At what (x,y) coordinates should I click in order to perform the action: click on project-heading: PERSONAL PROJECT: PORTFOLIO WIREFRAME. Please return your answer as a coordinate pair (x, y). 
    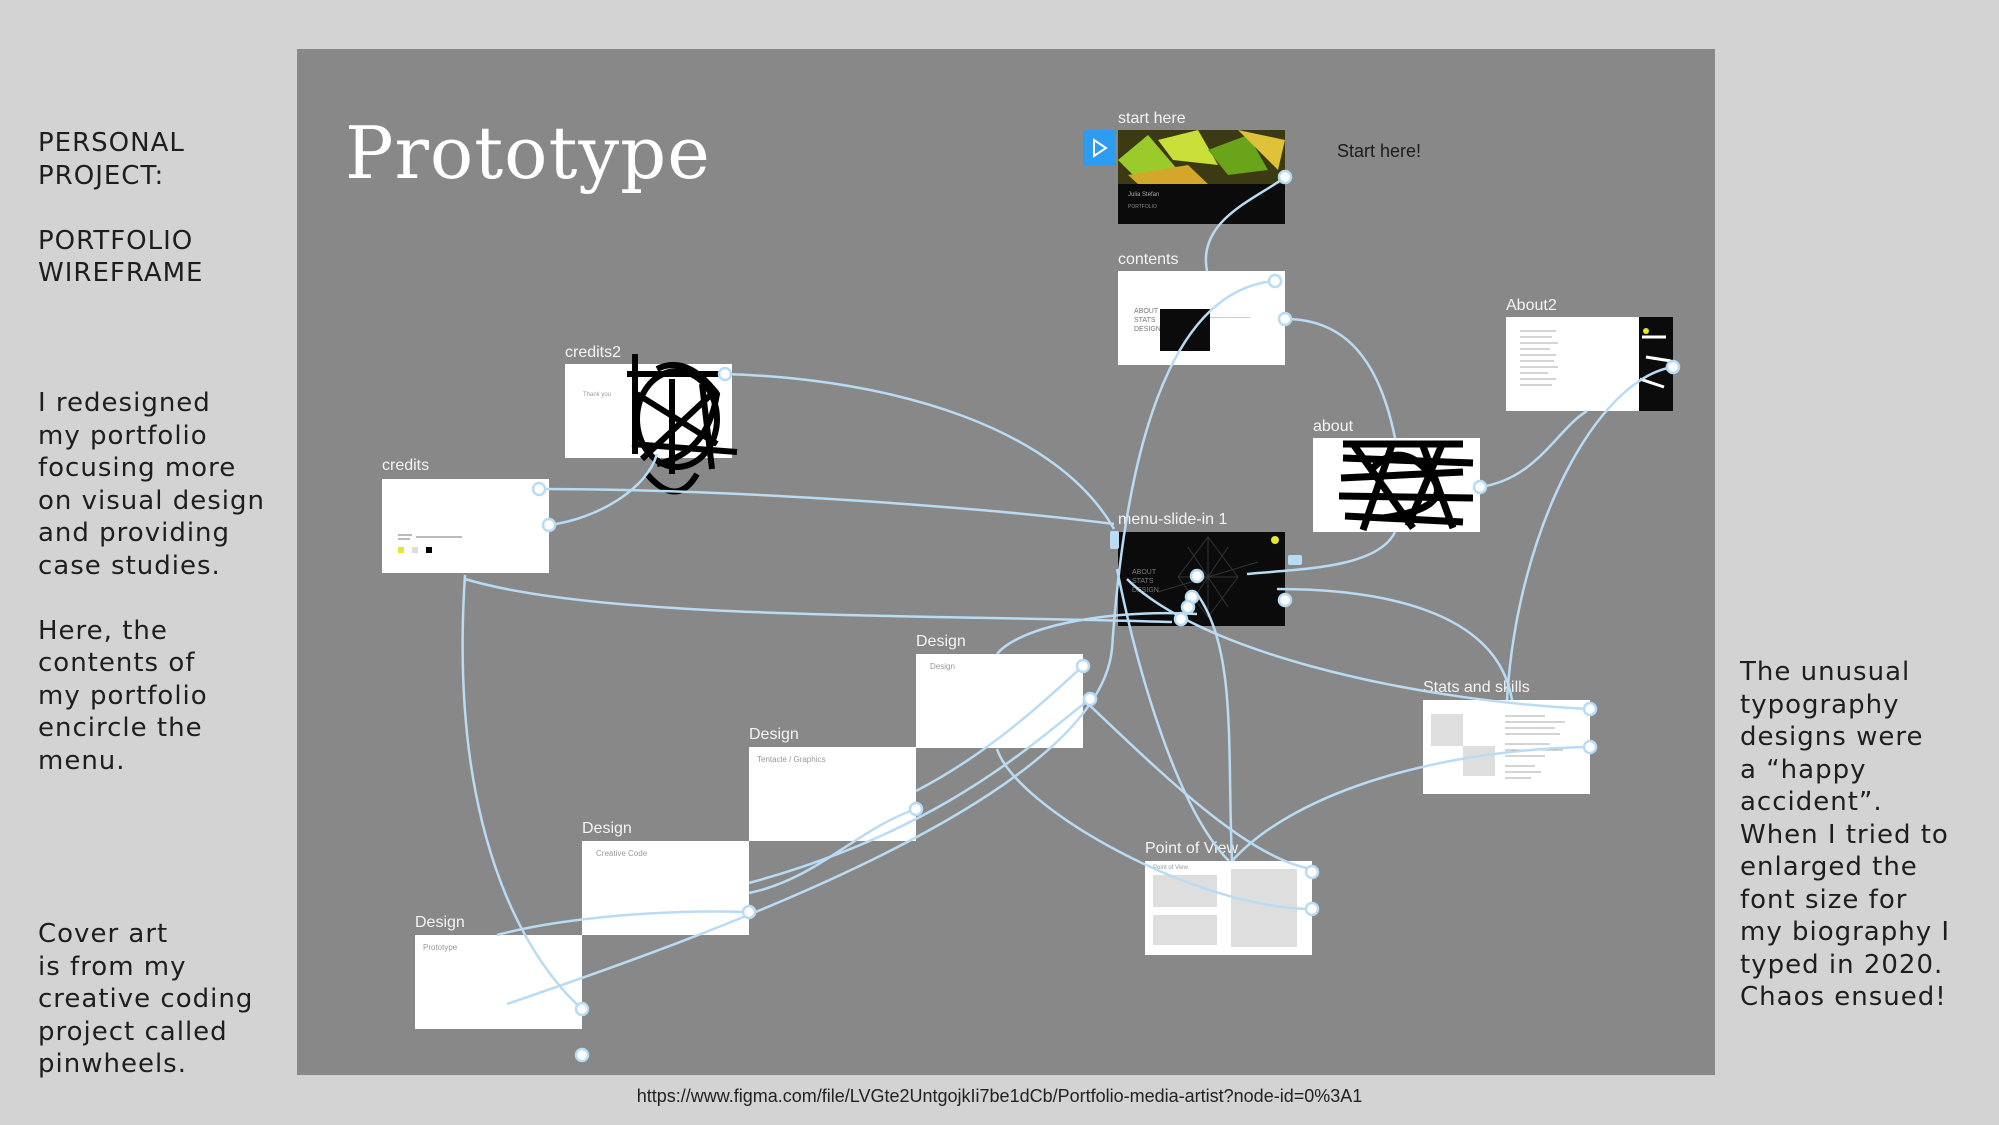
    Looking at the image, I should click on (121, 208).